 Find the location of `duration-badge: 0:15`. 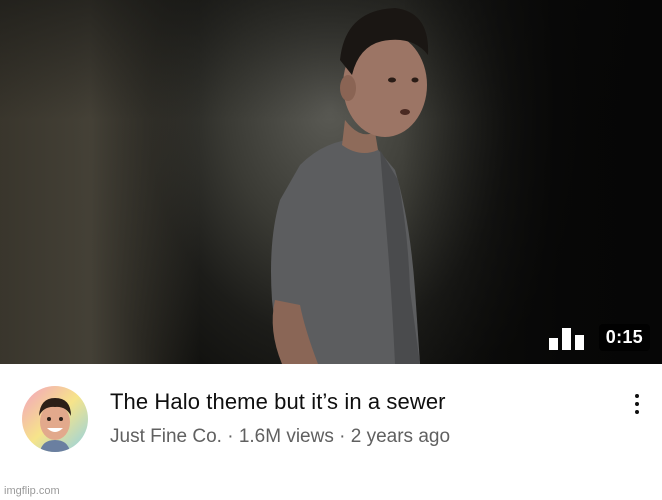

duration-badge: 0:15 is located at coordinates (624, 337).